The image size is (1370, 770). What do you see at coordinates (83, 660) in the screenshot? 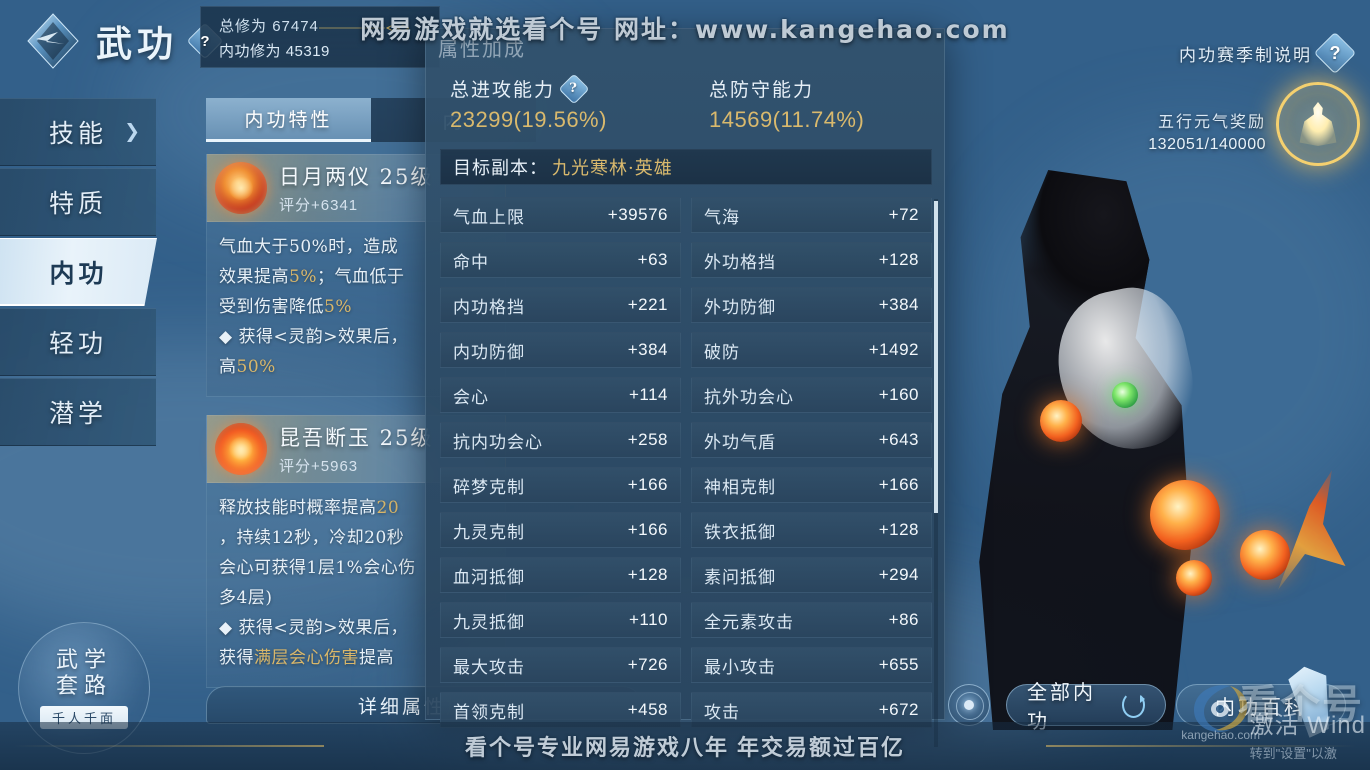
I see `badge-line1: 武学` at bounding box center [83, 660].